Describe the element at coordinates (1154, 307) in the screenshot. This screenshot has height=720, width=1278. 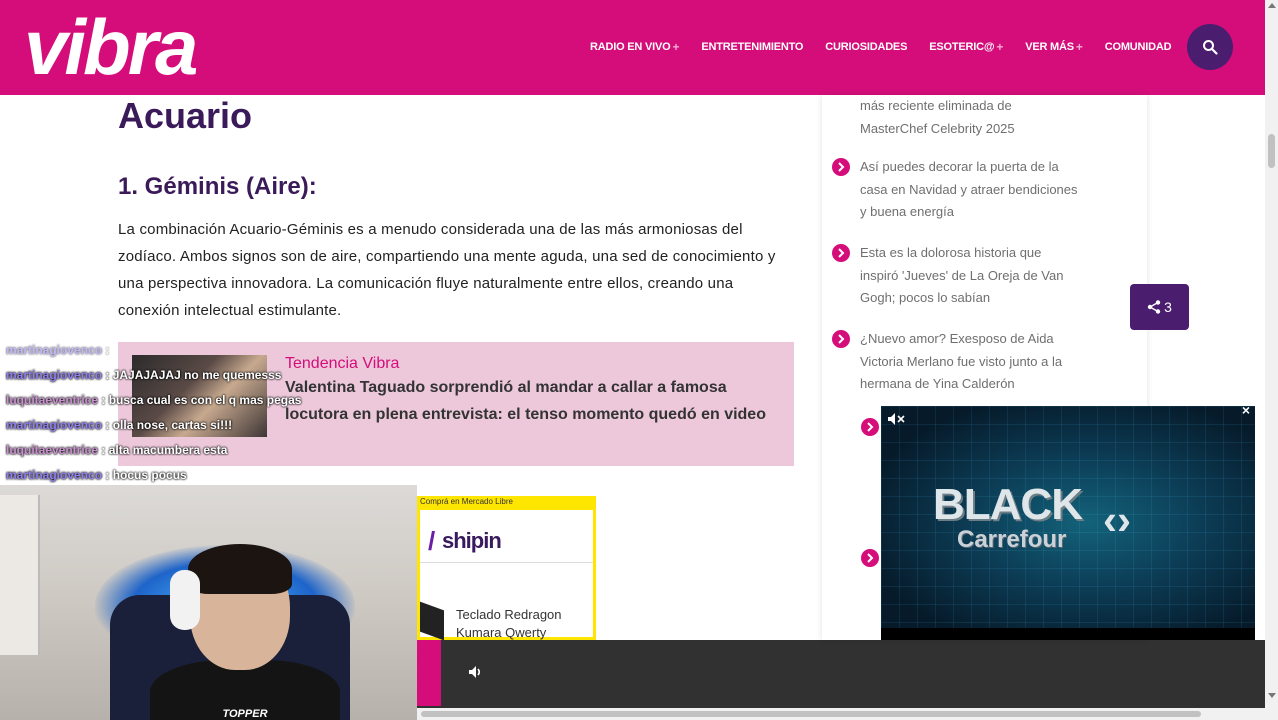
I see `share-icon` at that location.